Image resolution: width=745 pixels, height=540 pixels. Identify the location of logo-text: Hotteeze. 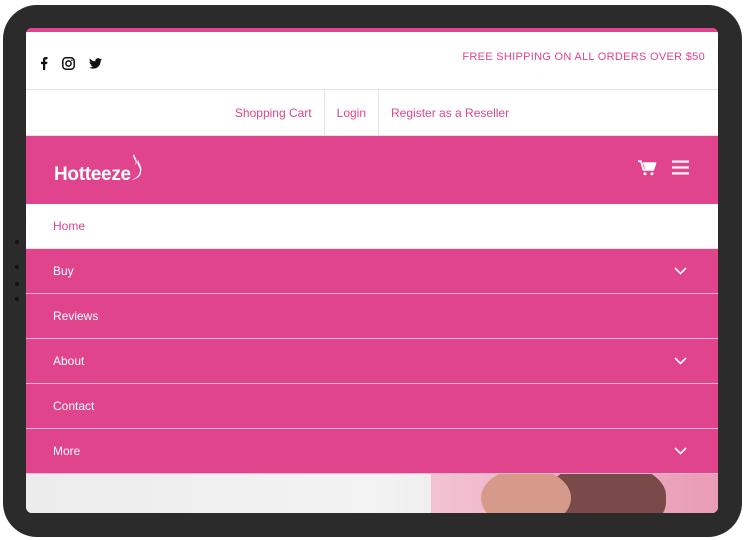
(92, 174).